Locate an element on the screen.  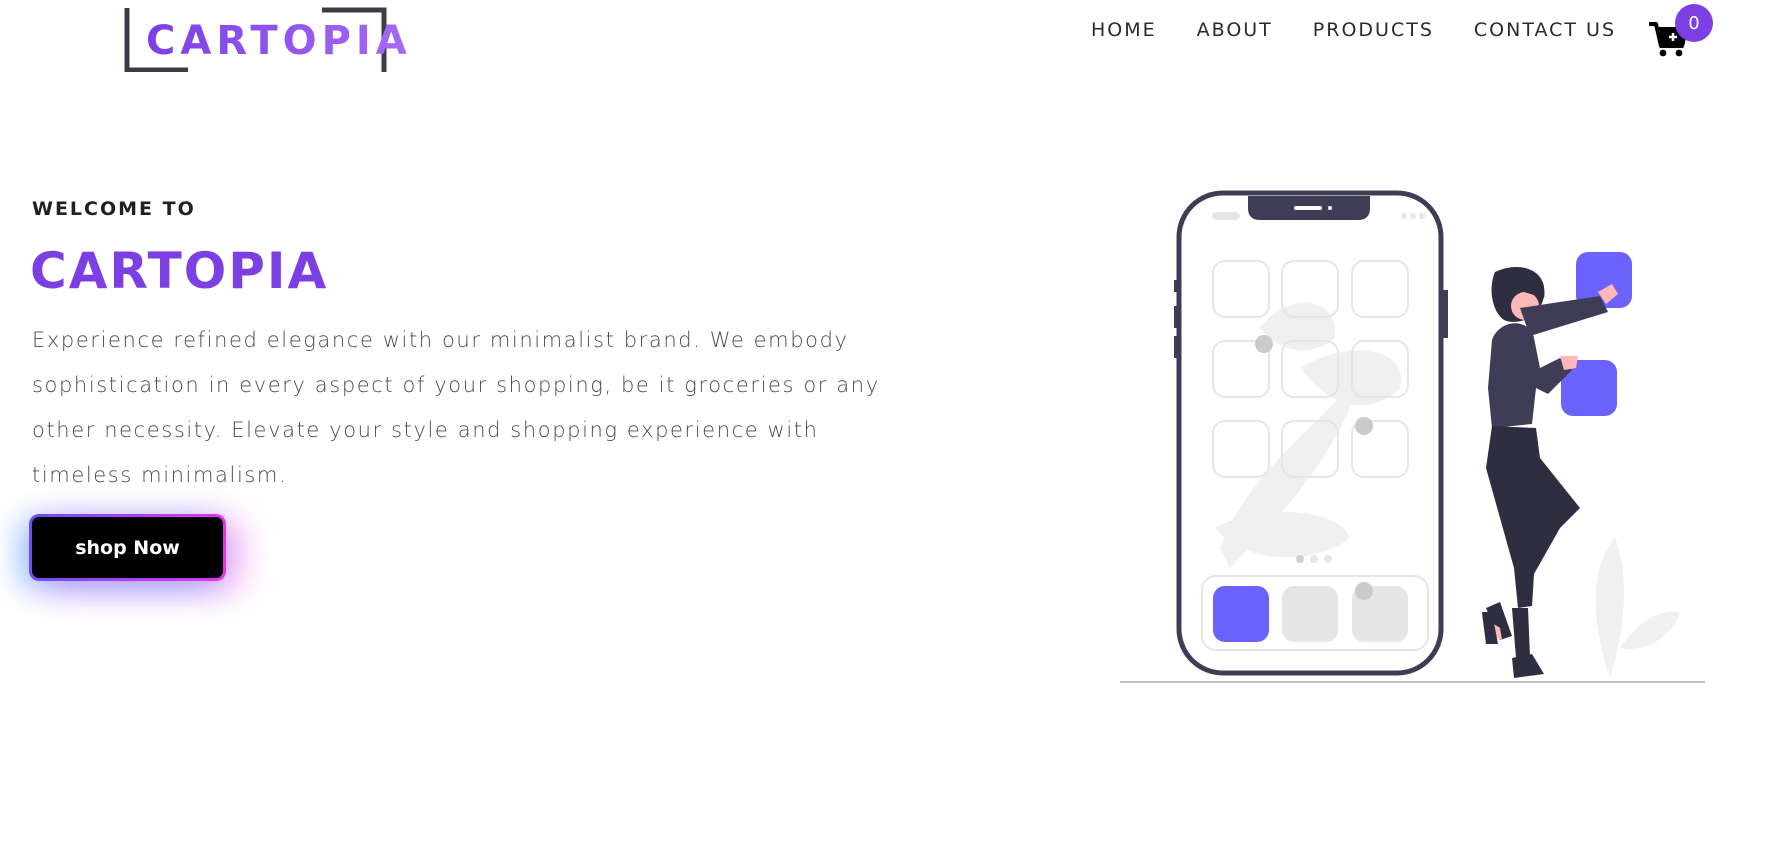
brand-logo: CARTOPIA is located at coordinates (265, 39).